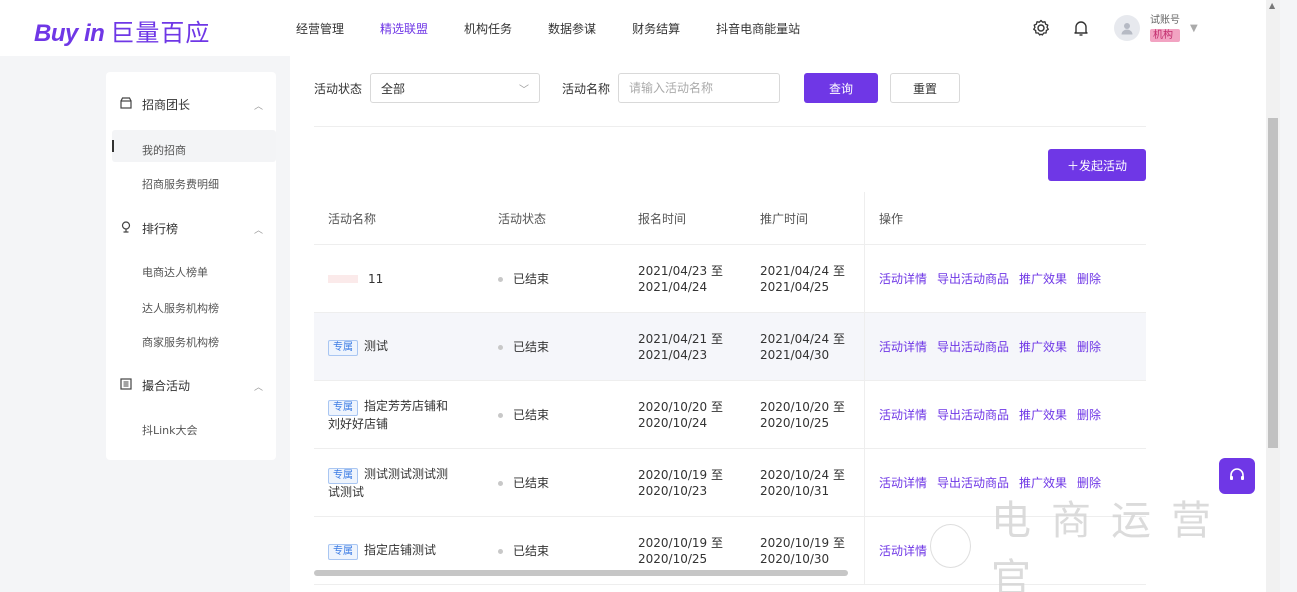  Describe the element at coordinates (1100, 545) in the screenshot. I see `watermark: 电商运营官` at that location.